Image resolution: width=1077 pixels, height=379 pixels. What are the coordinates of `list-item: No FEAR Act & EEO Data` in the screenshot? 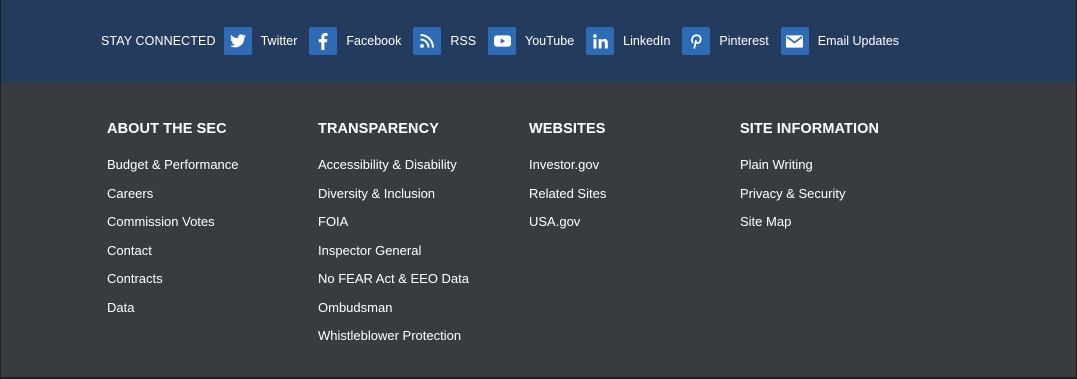 It's located at (423, 286).